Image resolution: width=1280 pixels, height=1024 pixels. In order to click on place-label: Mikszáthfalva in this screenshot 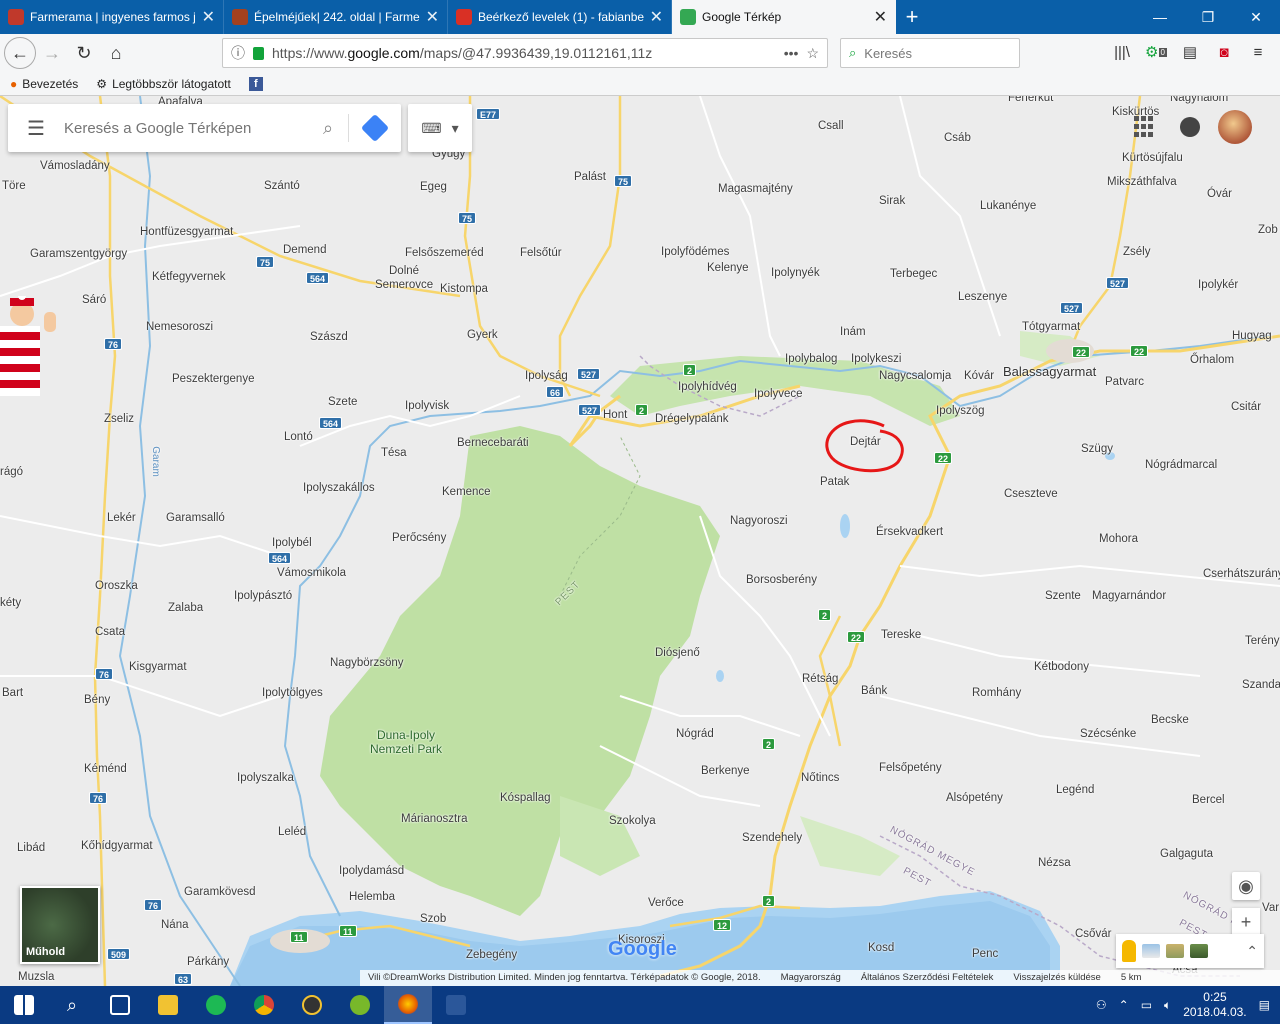, I will do `click(1142, 182)`.